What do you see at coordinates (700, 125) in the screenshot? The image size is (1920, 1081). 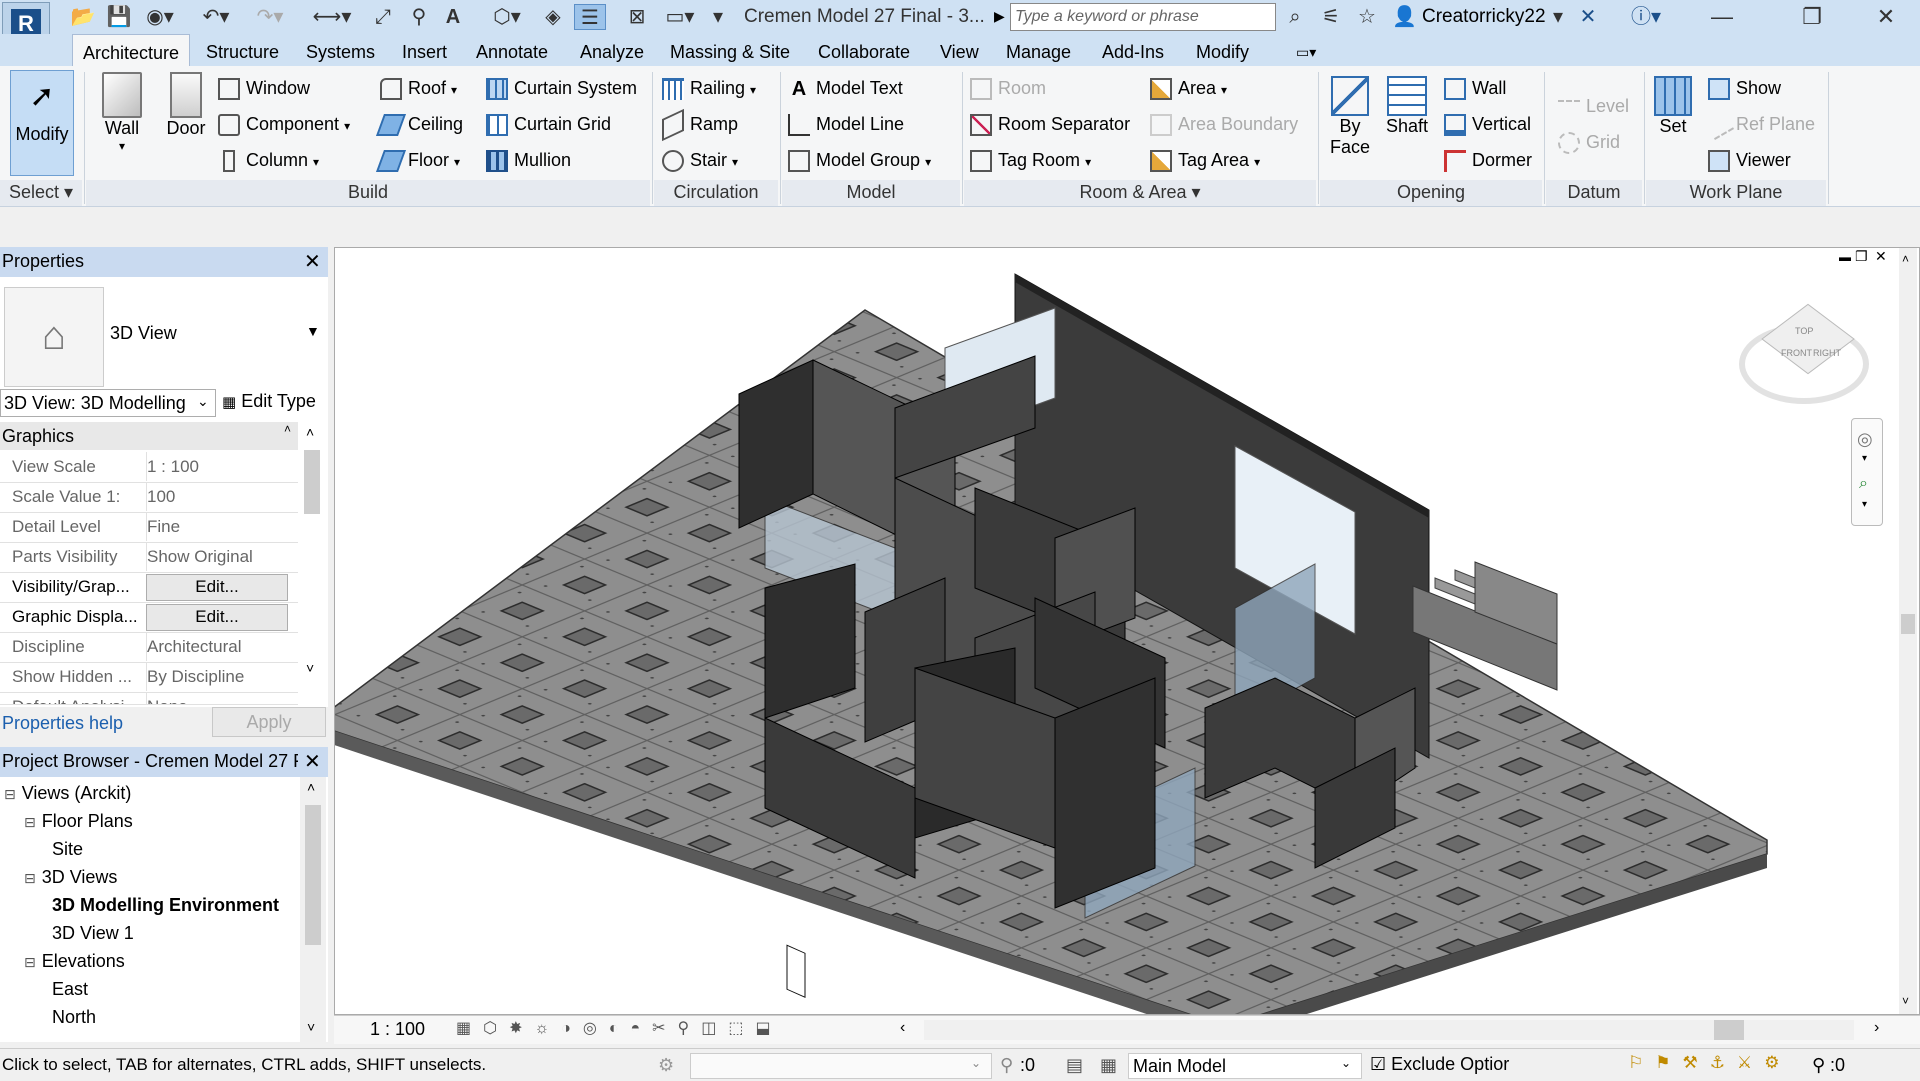 I see `ramp-button: Ramp` at bounding box center [700, 125].